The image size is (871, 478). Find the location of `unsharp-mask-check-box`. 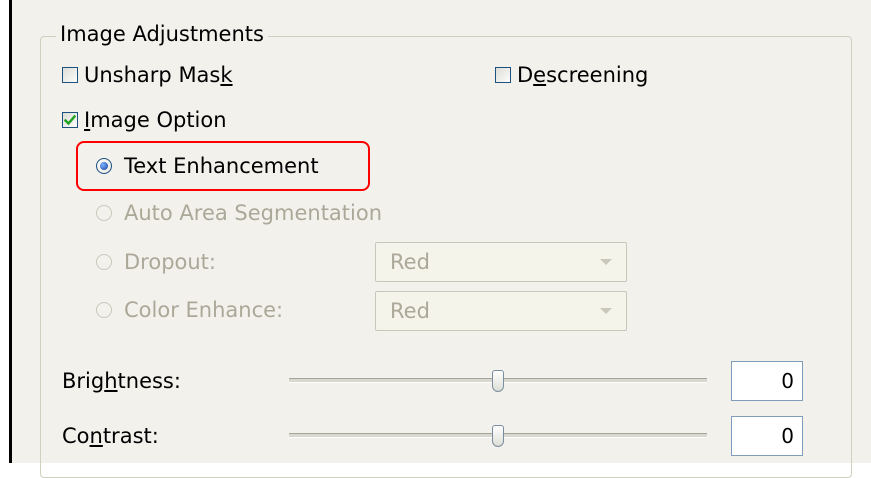

unsharp-mask-check-box is located at coordinates (70, 75).